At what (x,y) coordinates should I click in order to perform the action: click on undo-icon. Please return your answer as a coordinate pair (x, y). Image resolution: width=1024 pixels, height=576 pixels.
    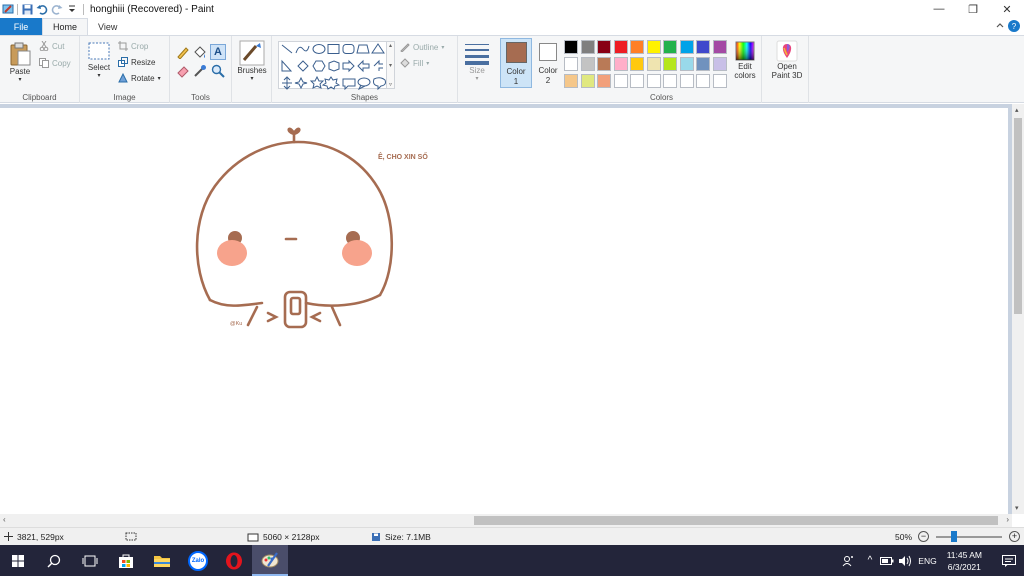
    Looking at the image, I should click on (42, 9).